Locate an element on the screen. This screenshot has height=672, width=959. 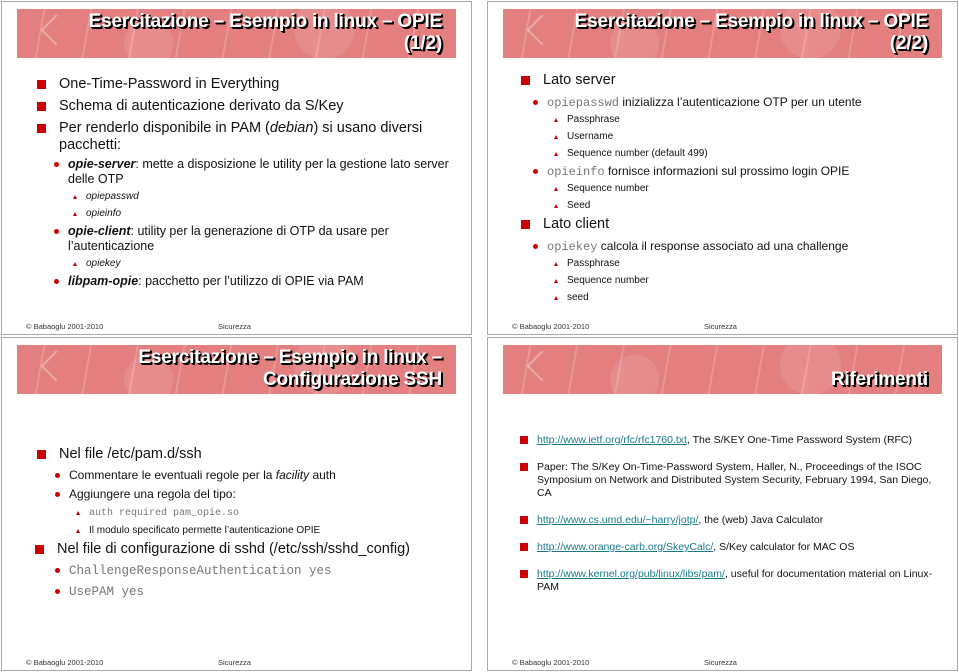
bullet-text-italic: debian is located at coordinates (291, 128).